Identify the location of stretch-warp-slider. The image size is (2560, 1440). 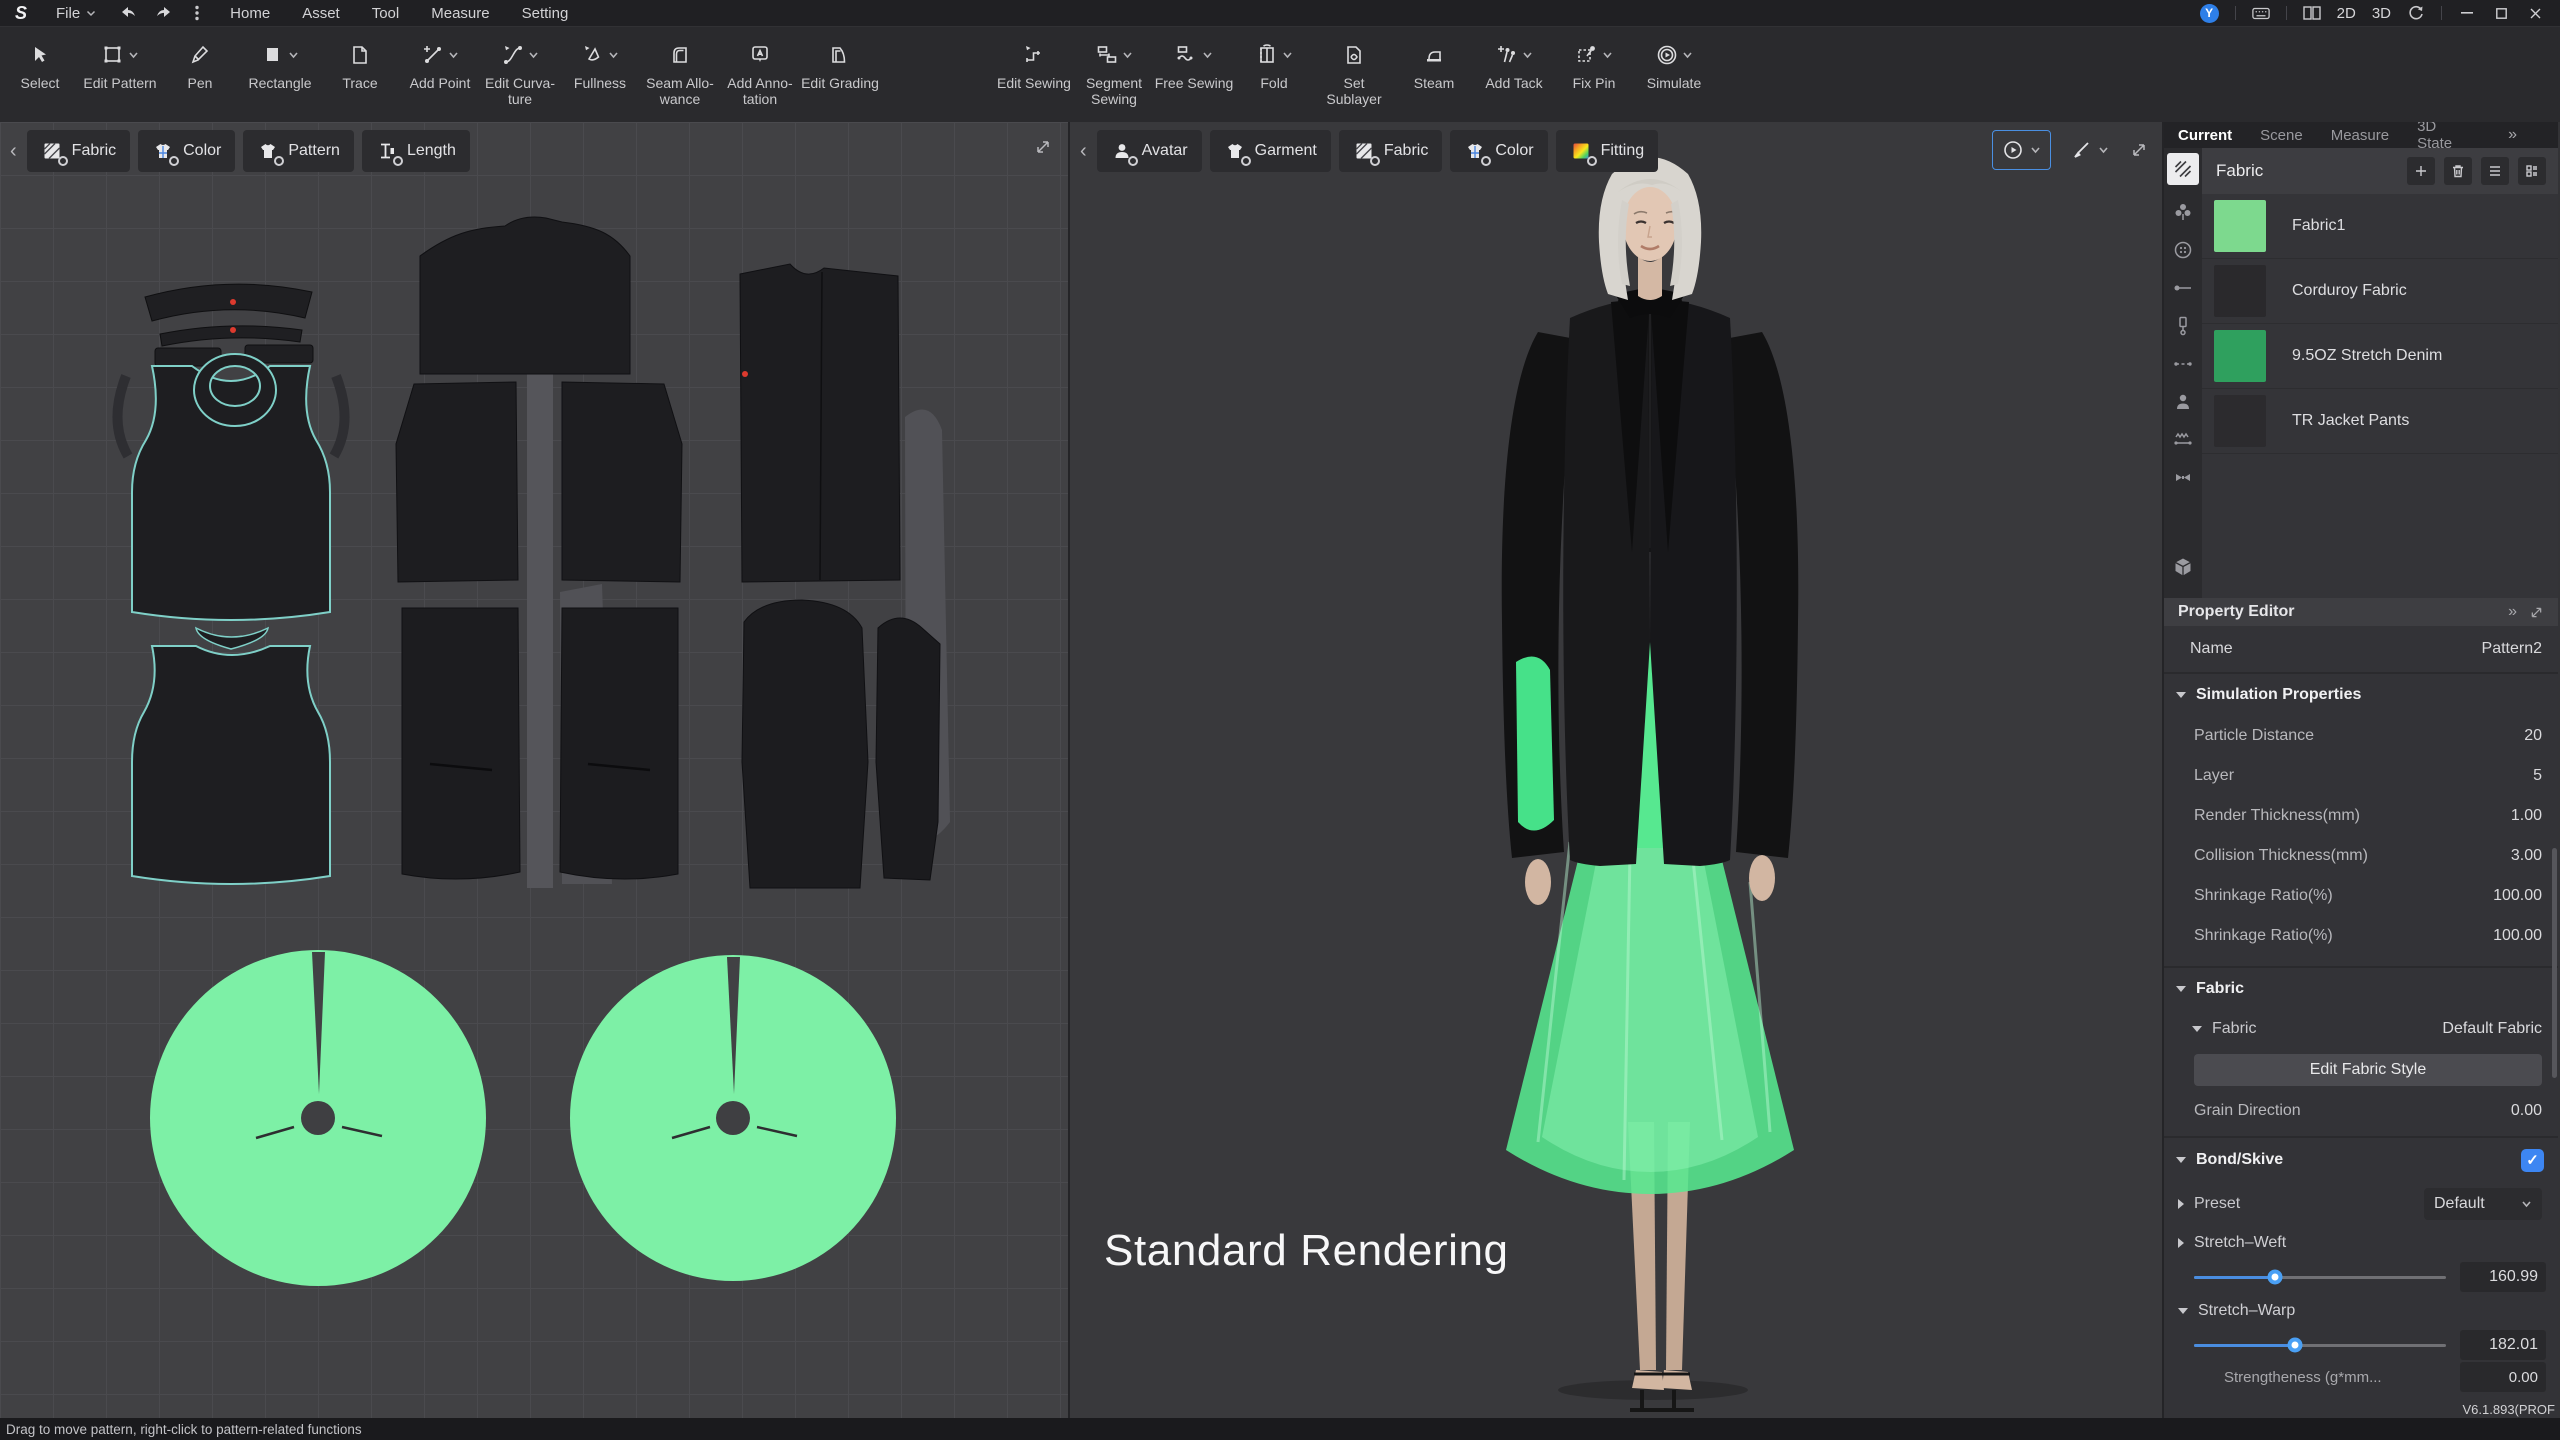
(2320, 1345).